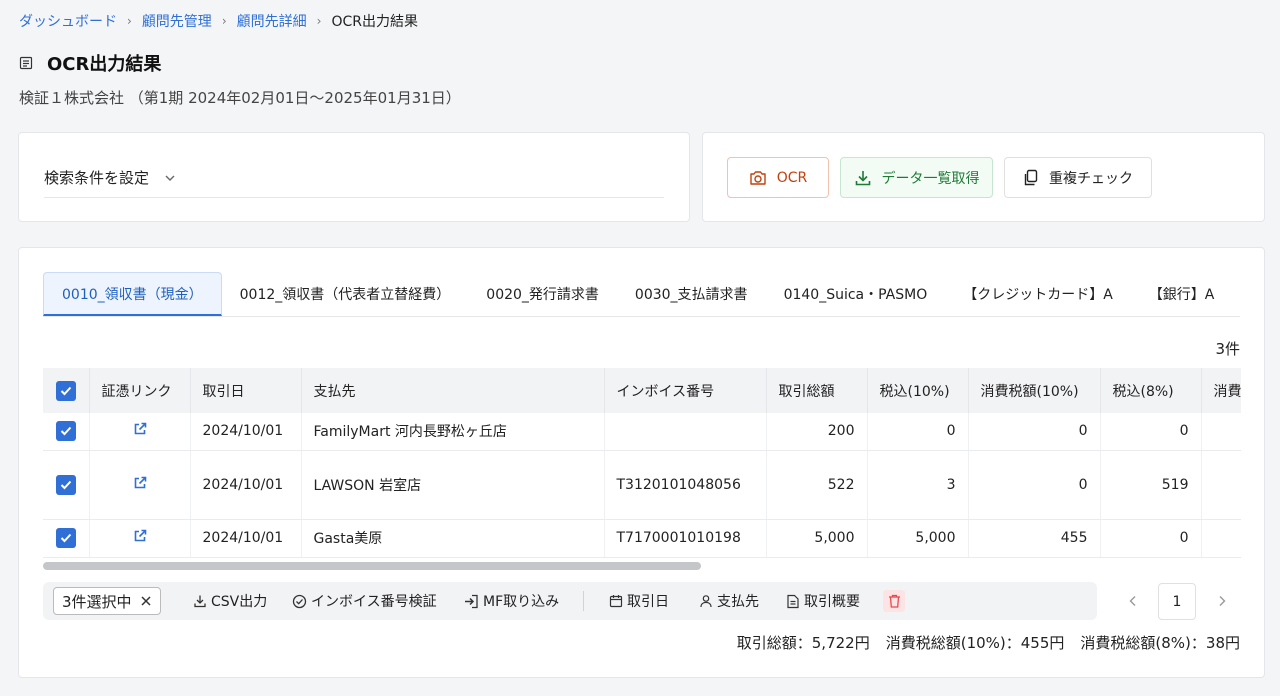 The height and width of the screenshot is (696, 1280). What do you see at coordinates (97, 178) in the screenshot?
I see `search-conditions-label: 検索条件を設定` at bounding box center [97, 178].